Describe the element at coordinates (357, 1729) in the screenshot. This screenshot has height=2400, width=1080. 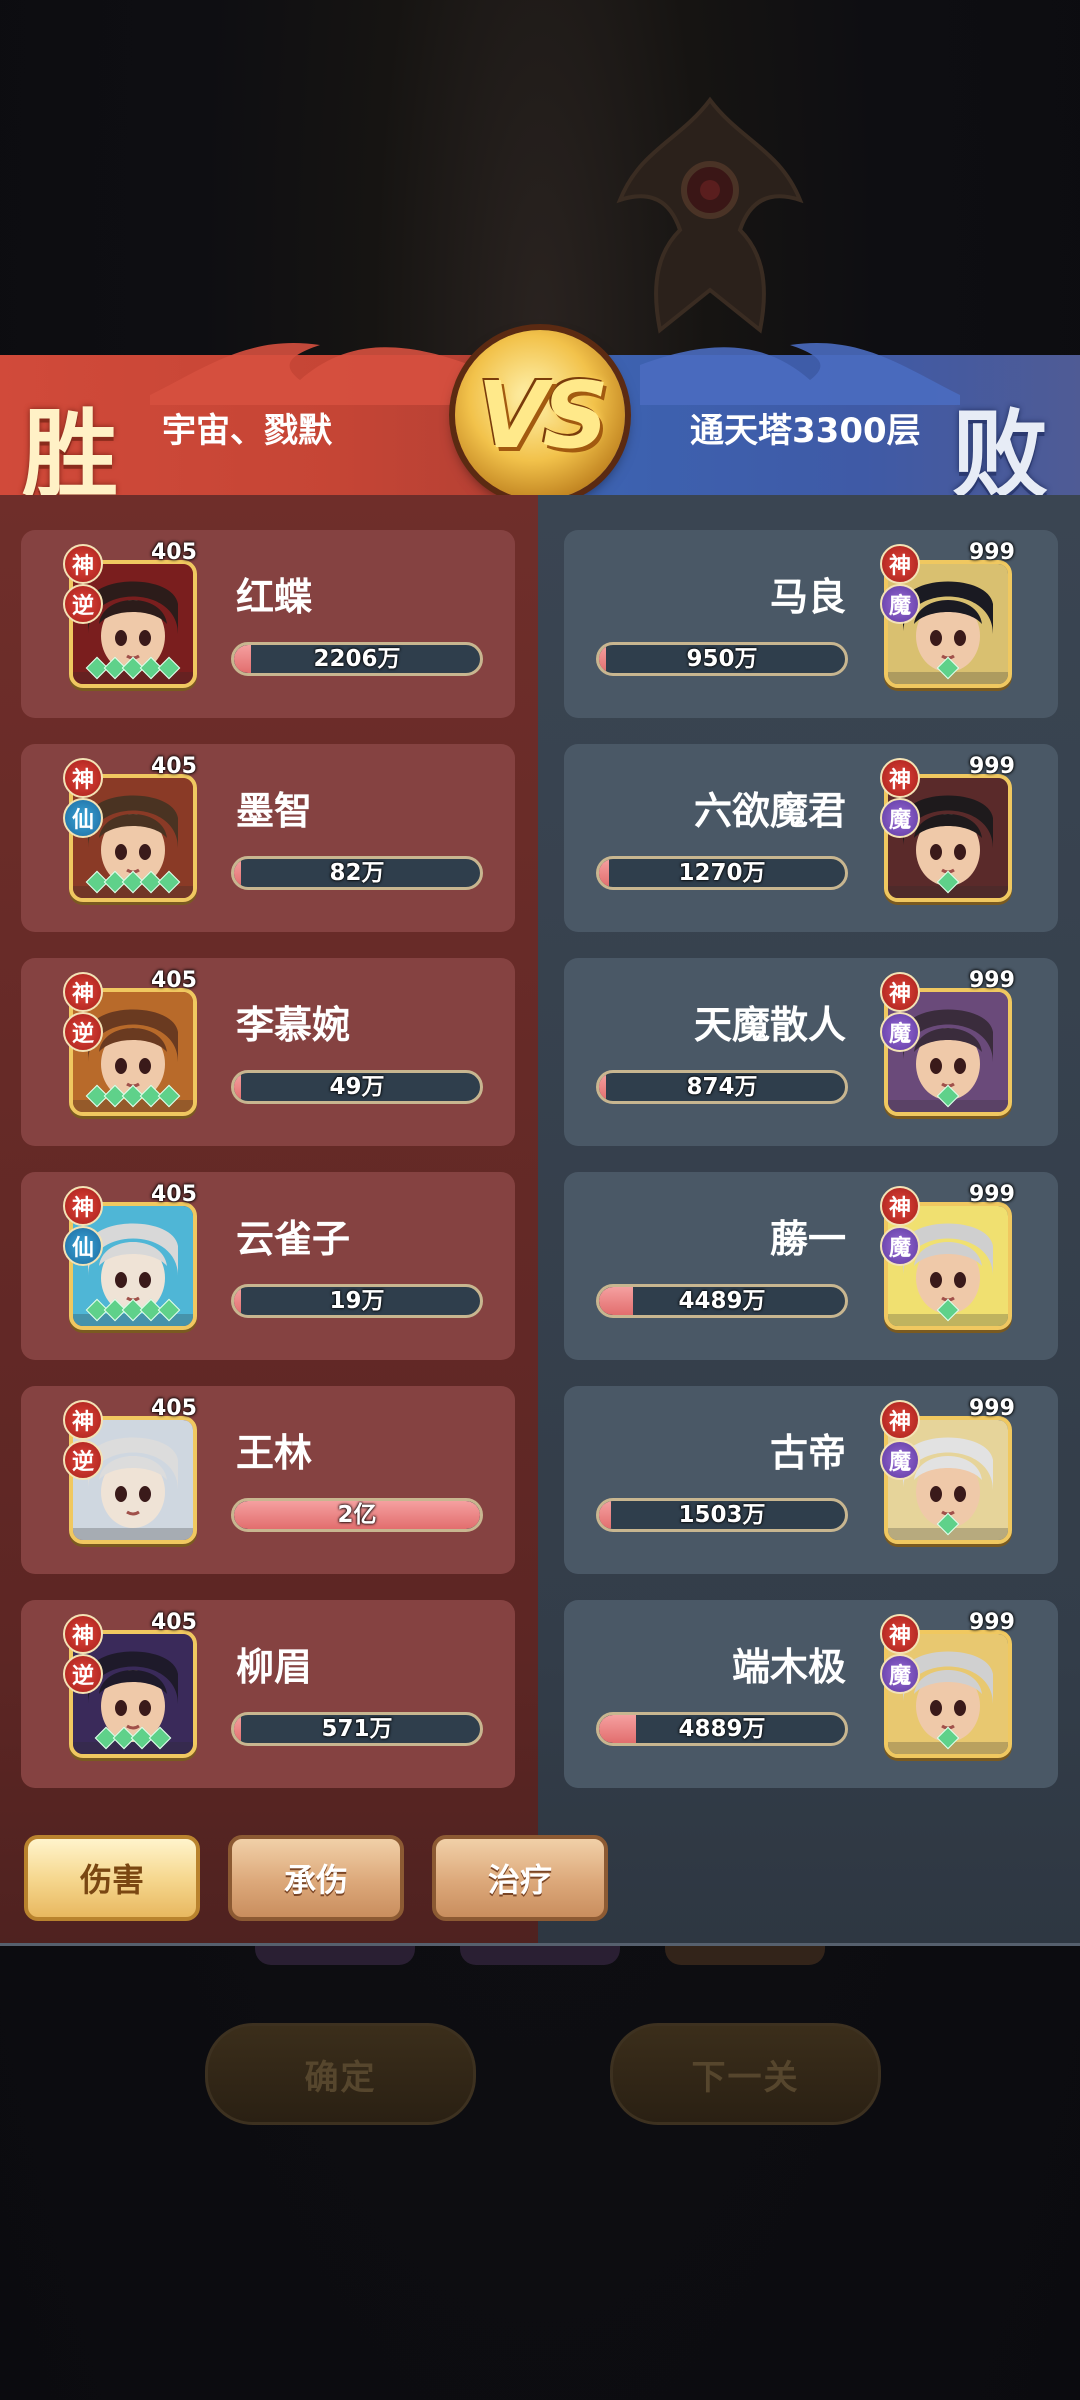
I see `damage-bar: 571万` at that location.